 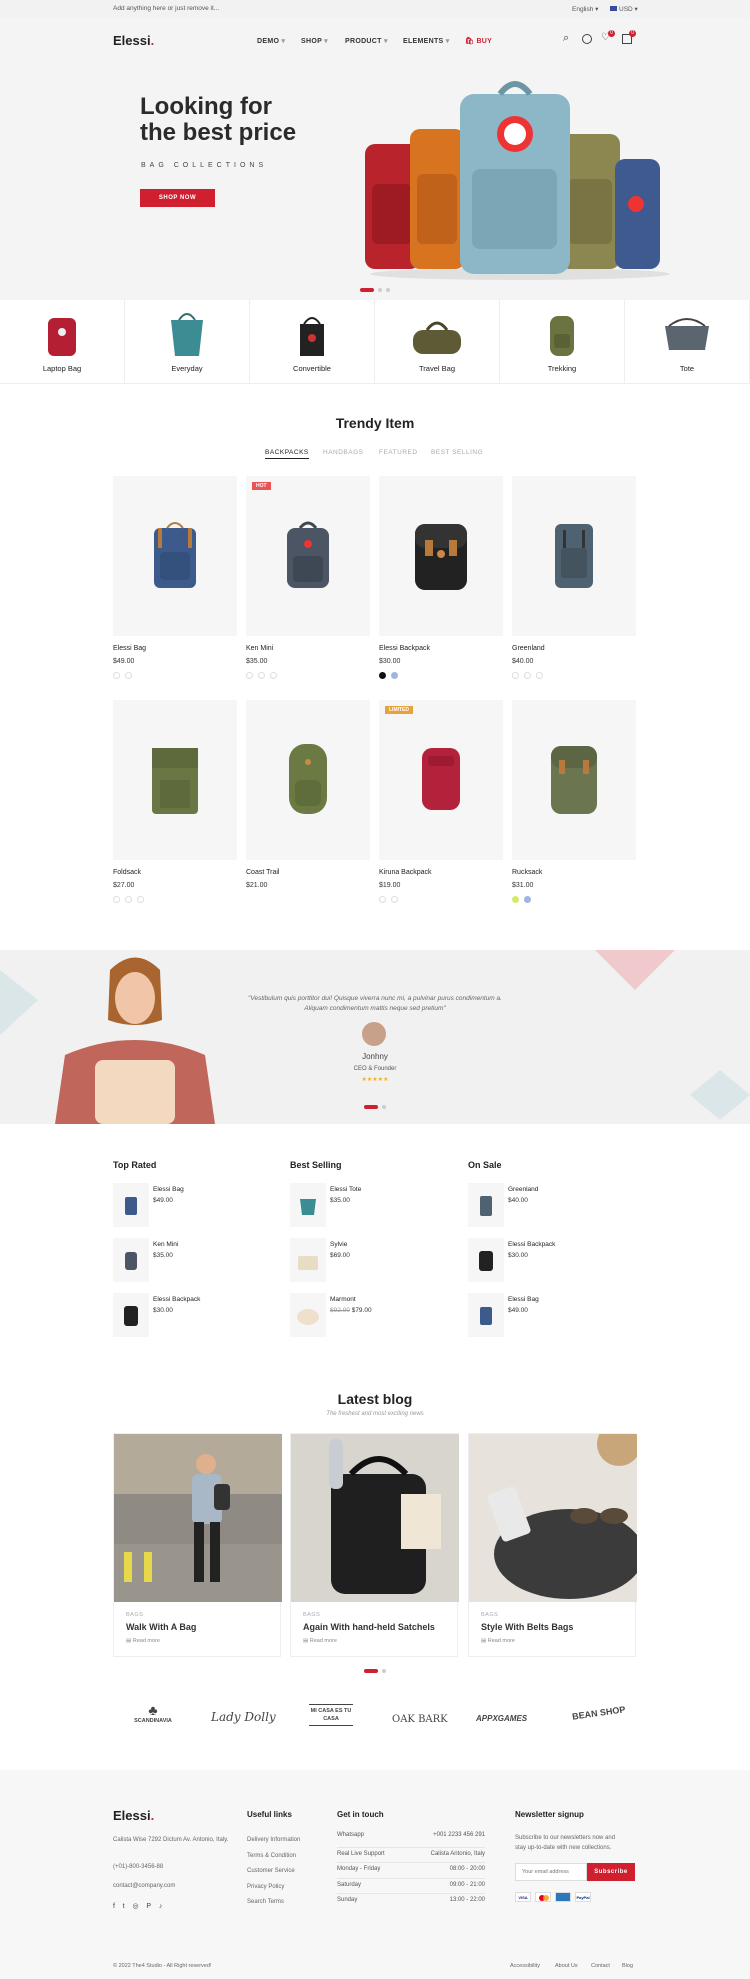 What do you see at coordinates (259, 648) in the screenshot?
I see `product-name: Ken Mini` at bounding box center [259, 648].